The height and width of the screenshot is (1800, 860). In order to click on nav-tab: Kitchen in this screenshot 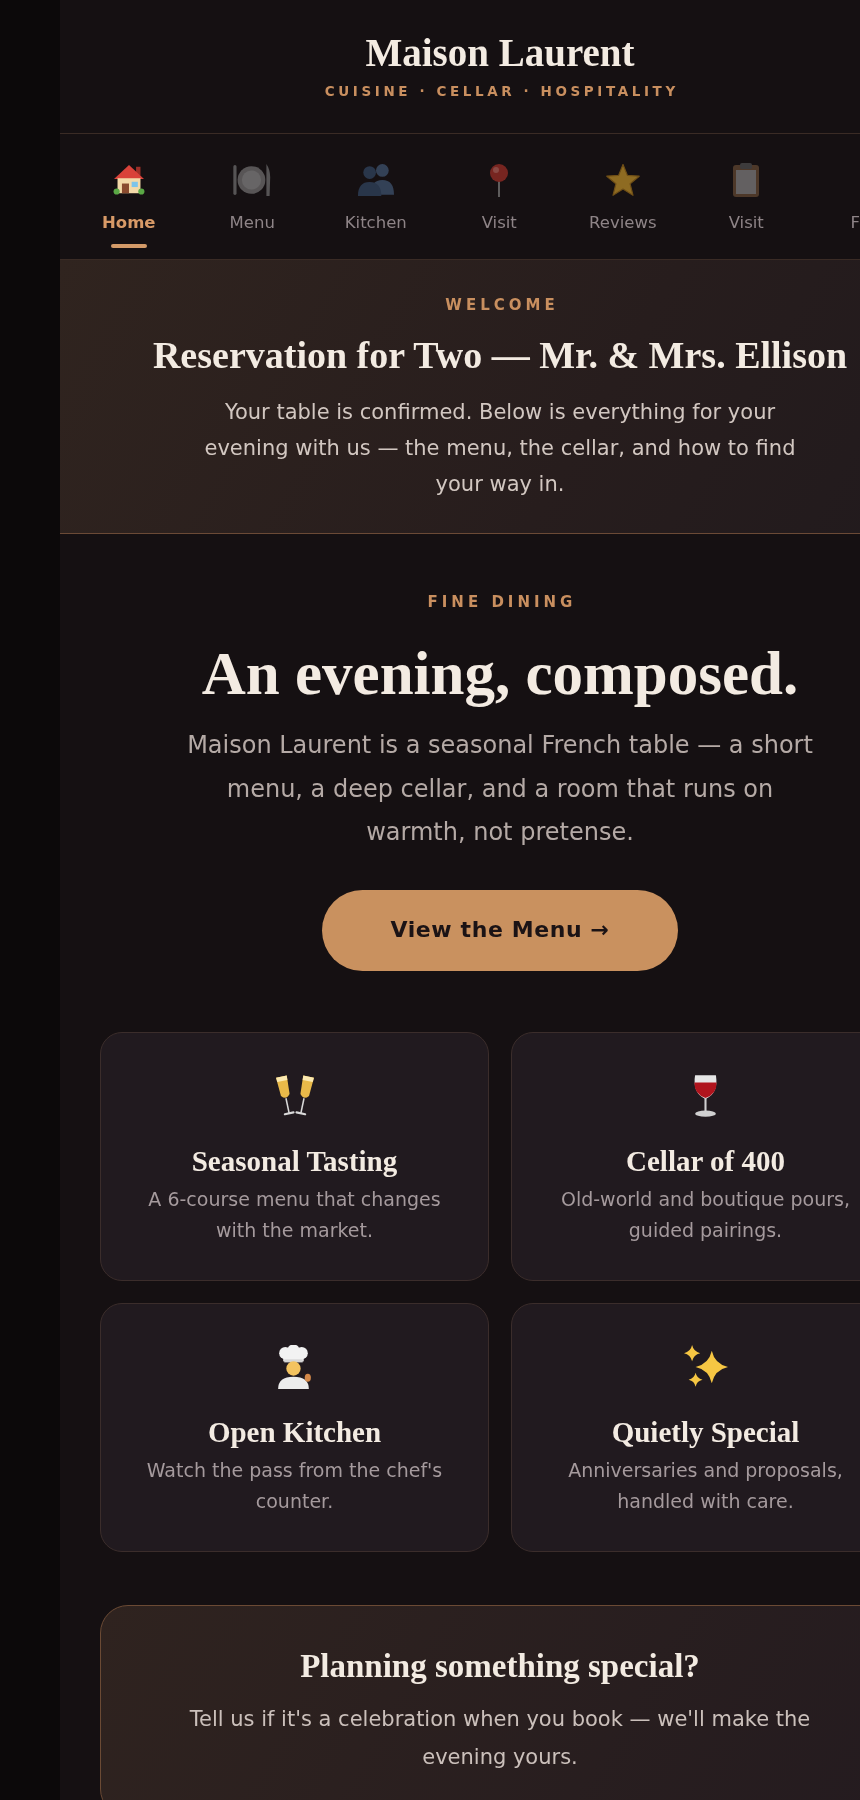, I will do `click(376, 196)`.